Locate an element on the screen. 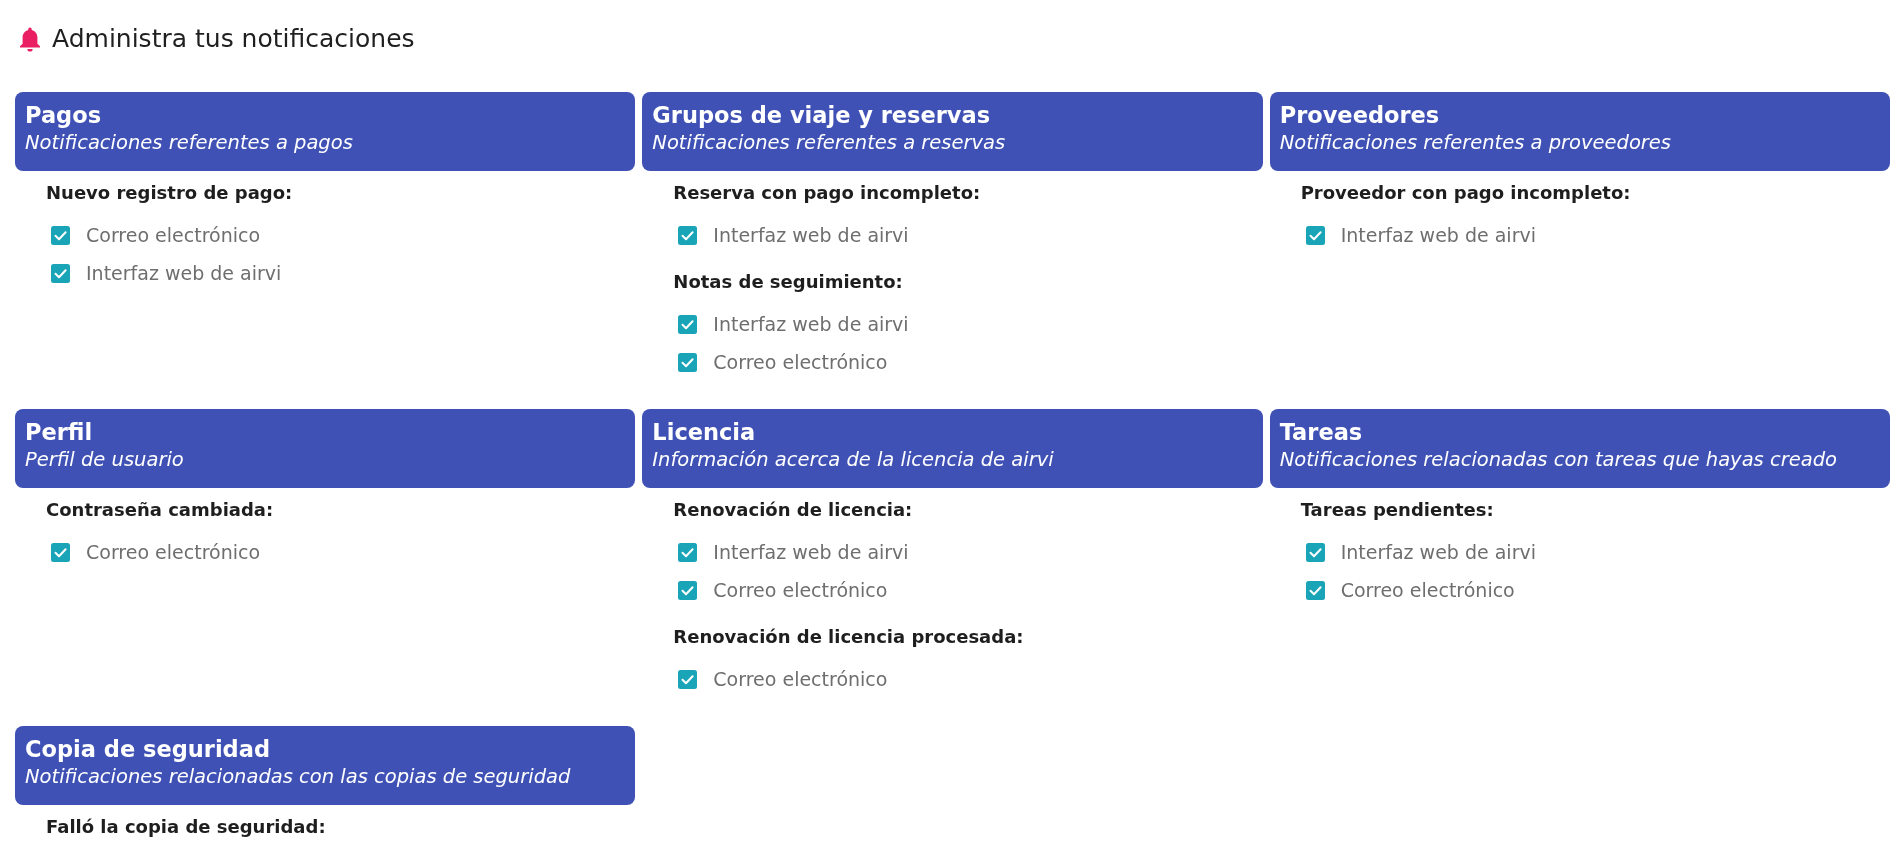  category-title: Grupos de viaje y reservas is located at coordinates (821, 115).